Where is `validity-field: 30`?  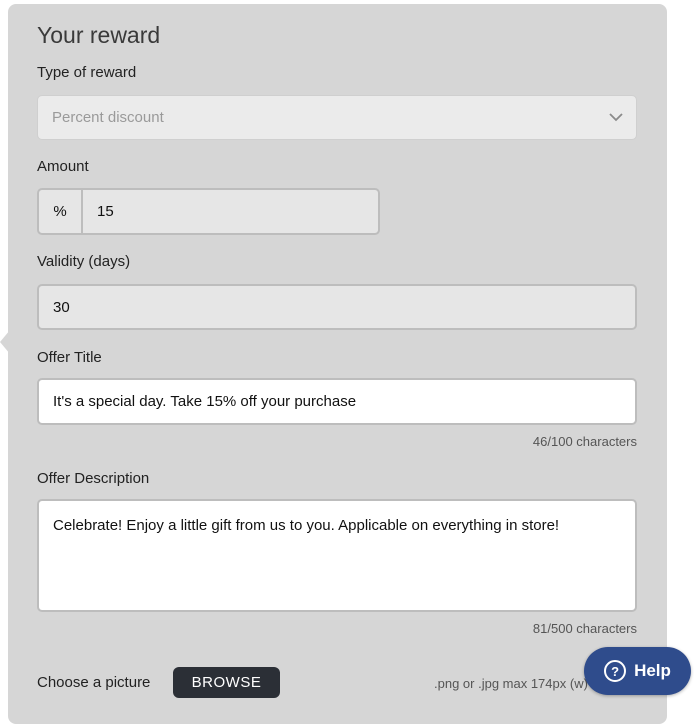
validity-field: 30 is located at coordinates (337, 307).